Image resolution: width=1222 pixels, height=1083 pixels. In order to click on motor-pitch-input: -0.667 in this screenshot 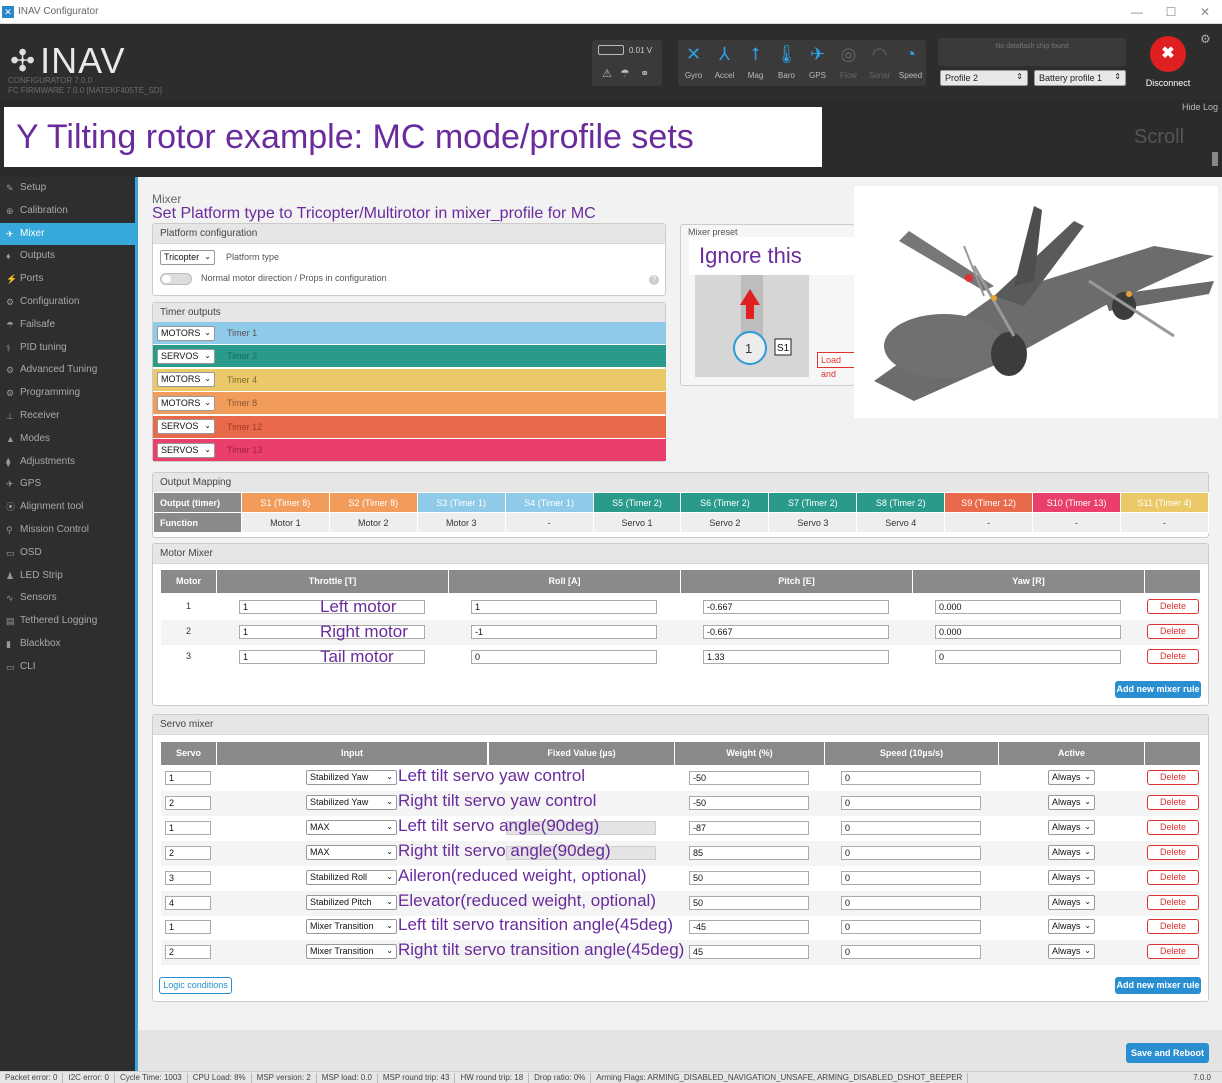, I will do `click(796, 632)`.